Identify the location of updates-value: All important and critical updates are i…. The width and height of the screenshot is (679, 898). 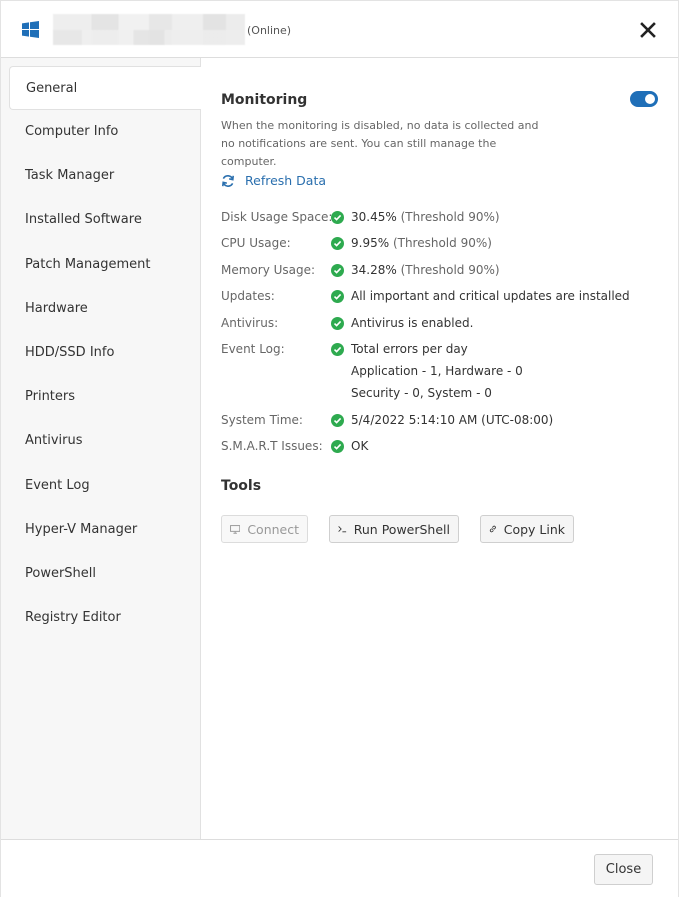
(490, 296).